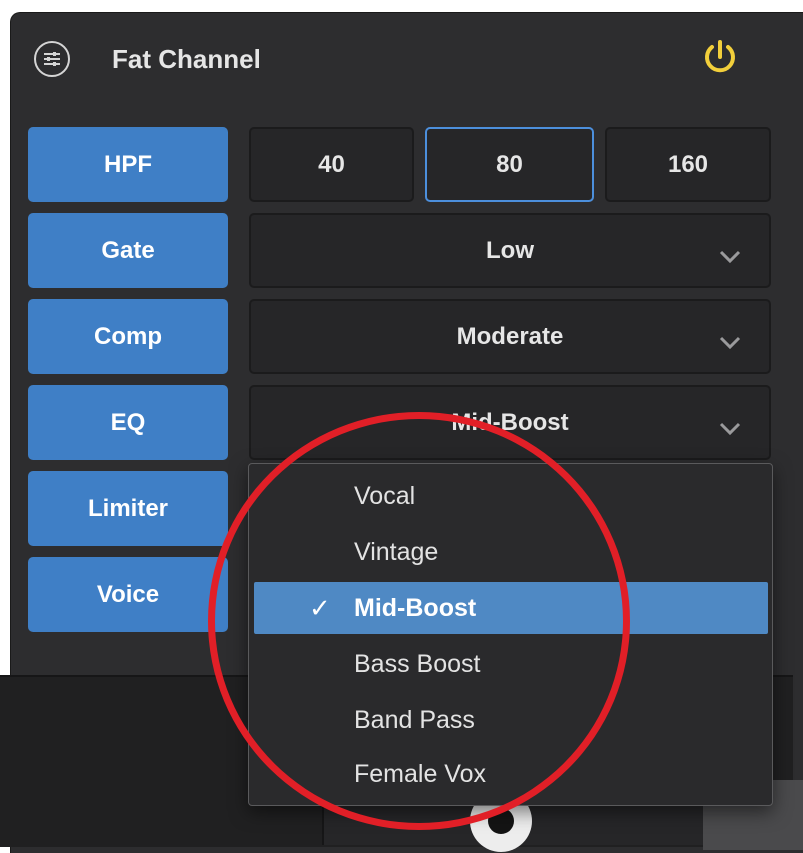 The image size is (803, 853). What do you see at coordinates (128, 508) in the screenshot?
I see `limiter-button: Limiter` at bounding box center [128, 508].